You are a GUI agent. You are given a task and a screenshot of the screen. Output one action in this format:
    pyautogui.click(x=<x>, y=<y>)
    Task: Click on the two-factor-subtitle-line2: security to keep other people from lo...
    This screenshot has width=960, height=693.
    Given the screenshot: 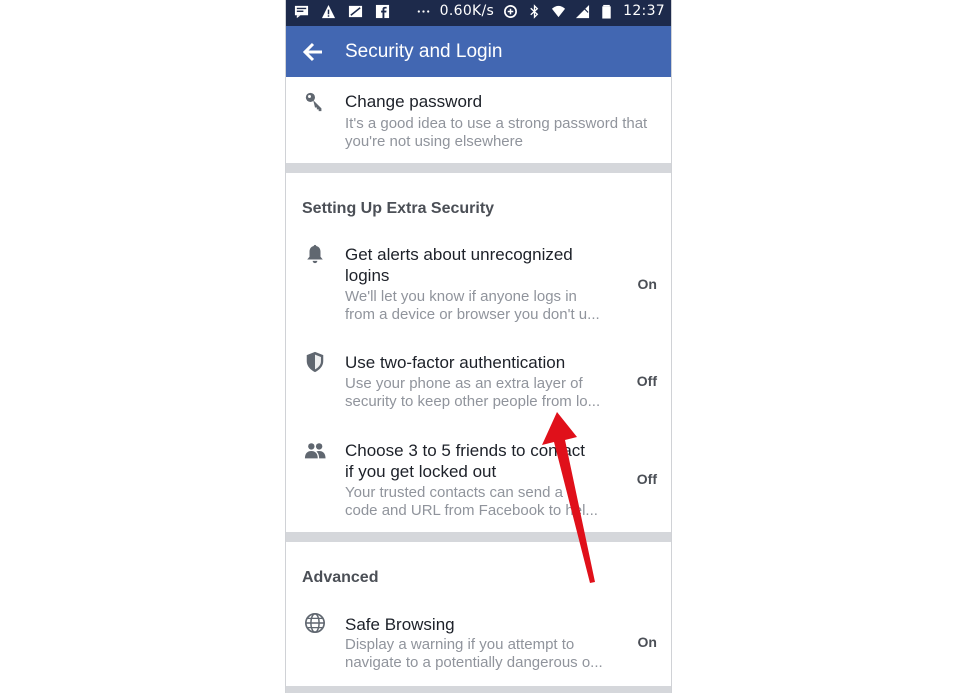 What is the action you would take?
    pyautogui.click(x=473, y=401)
    